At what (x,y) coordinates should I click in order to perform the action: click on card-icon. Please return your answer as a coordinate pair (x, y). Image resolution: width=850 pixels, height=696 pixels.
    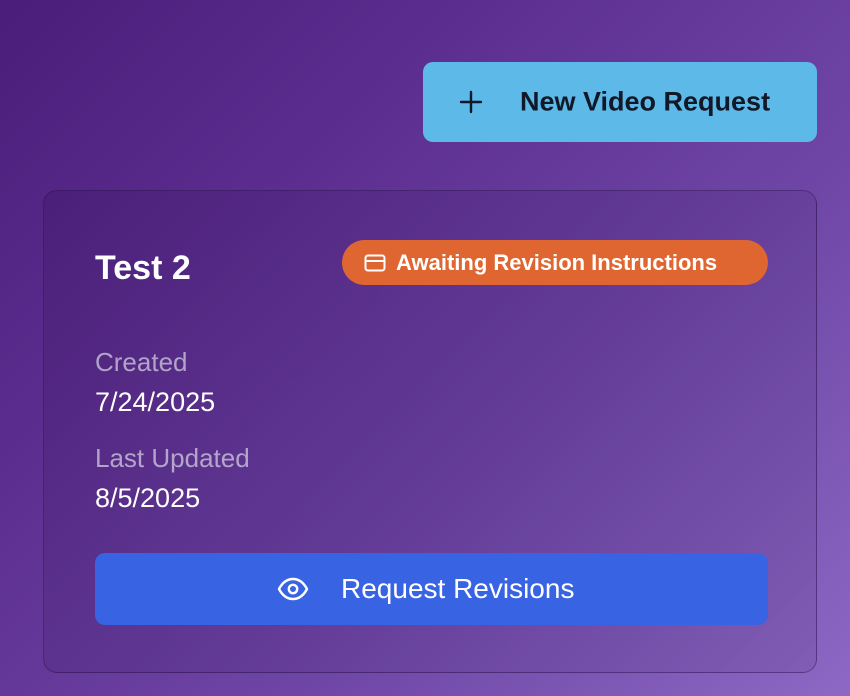
    Looking at the image, I should click on (375, 263).